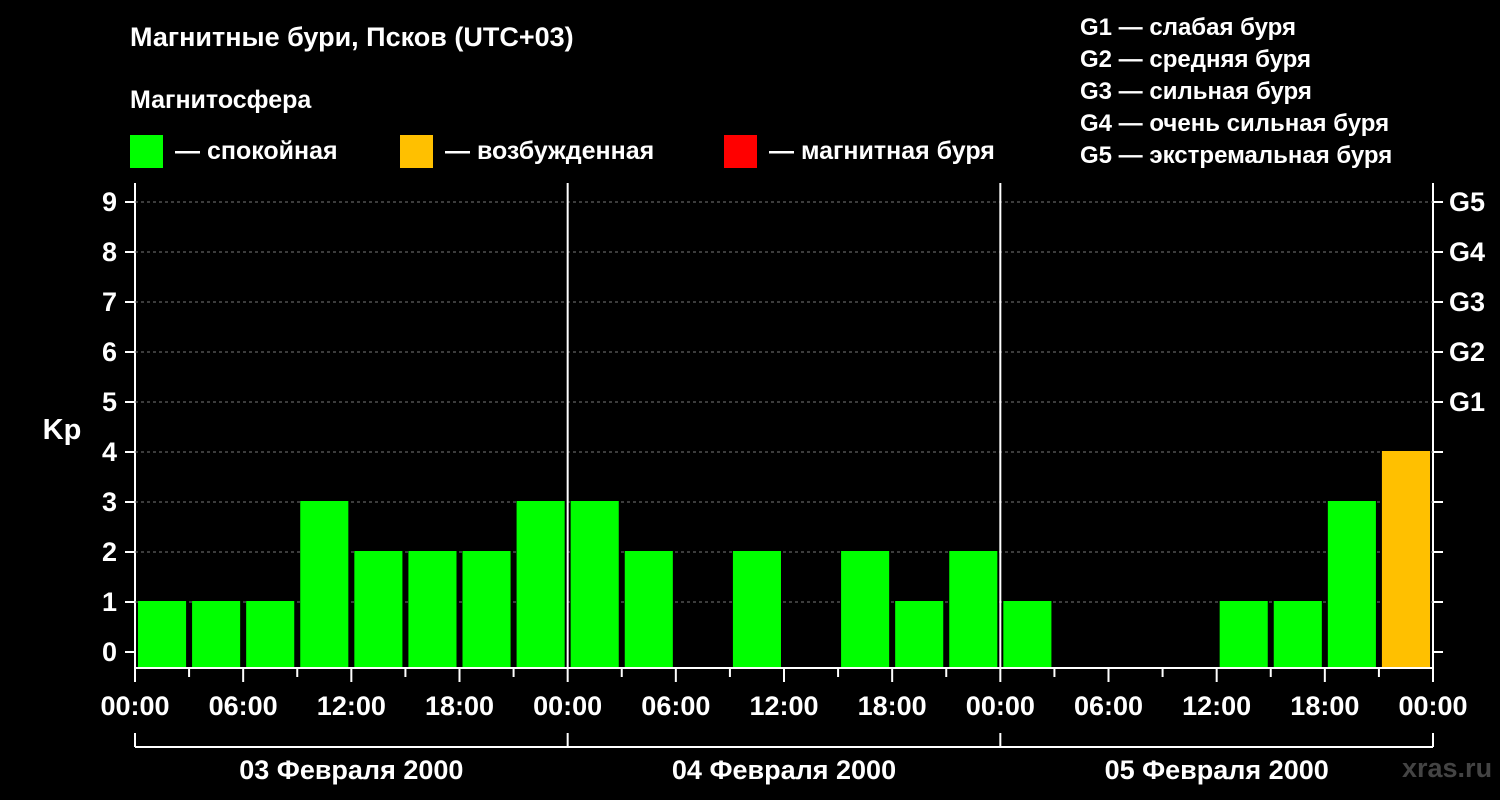 This screenshot has height=800, width=1500. What do you see at coordinates (1467, 352) in the screenshot?
I see `g-tick-label: G2` at bounding box center [1467, 352].